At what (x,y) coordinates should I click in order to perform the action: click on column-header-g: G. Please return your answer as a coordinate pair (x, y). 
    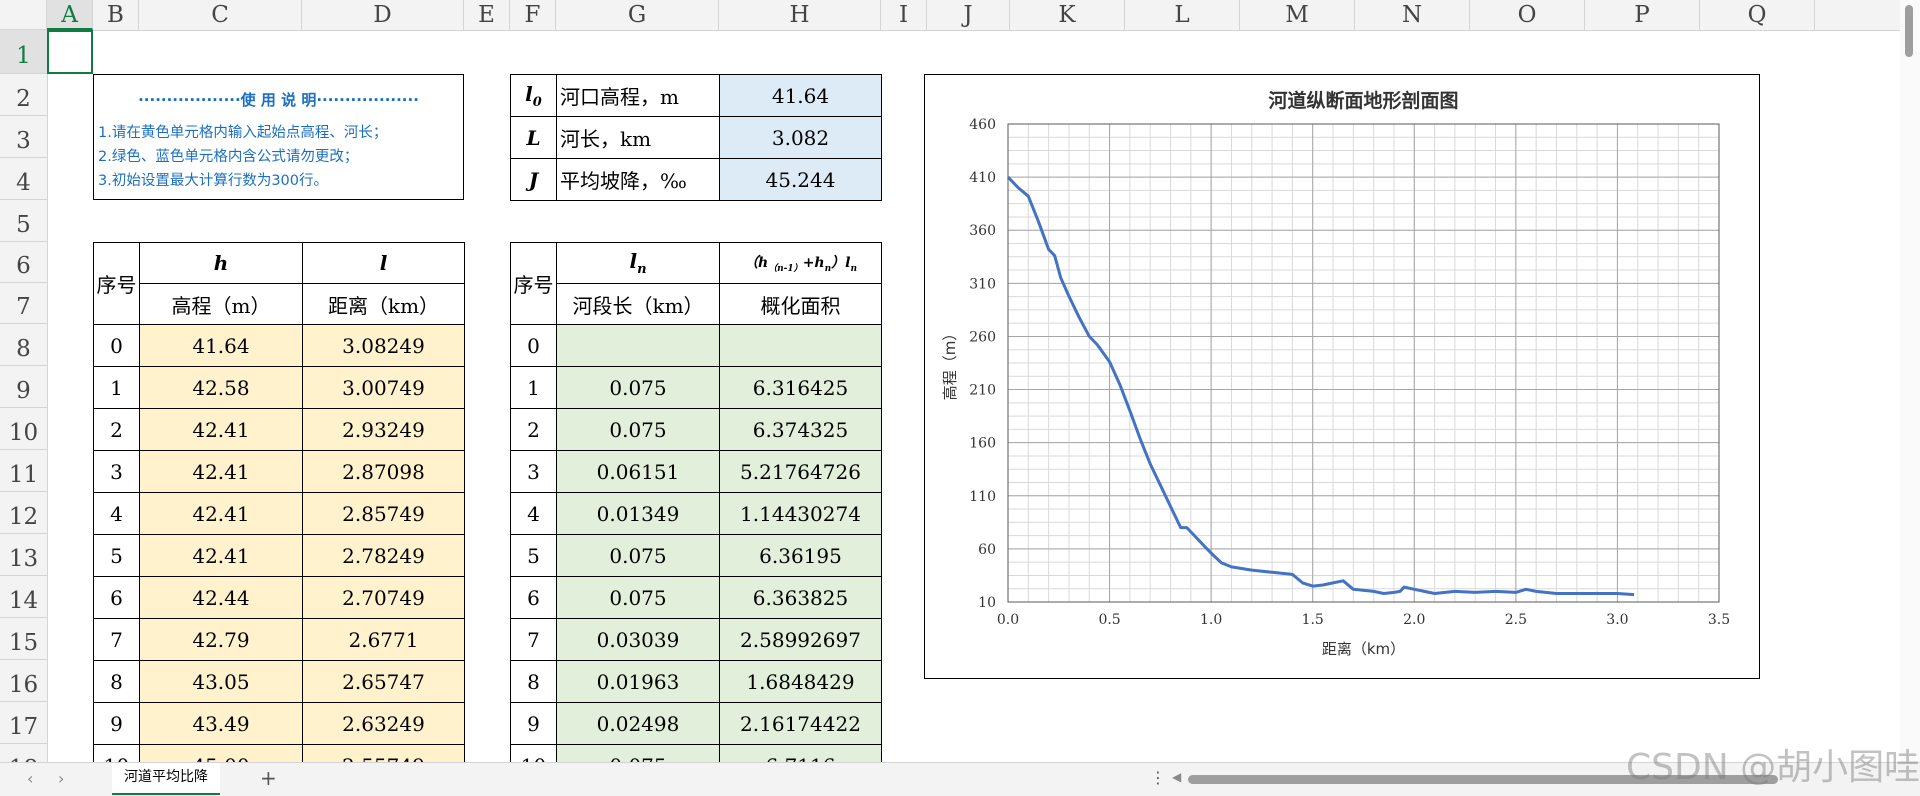
    Looking at the image, I should click on (637, 15).